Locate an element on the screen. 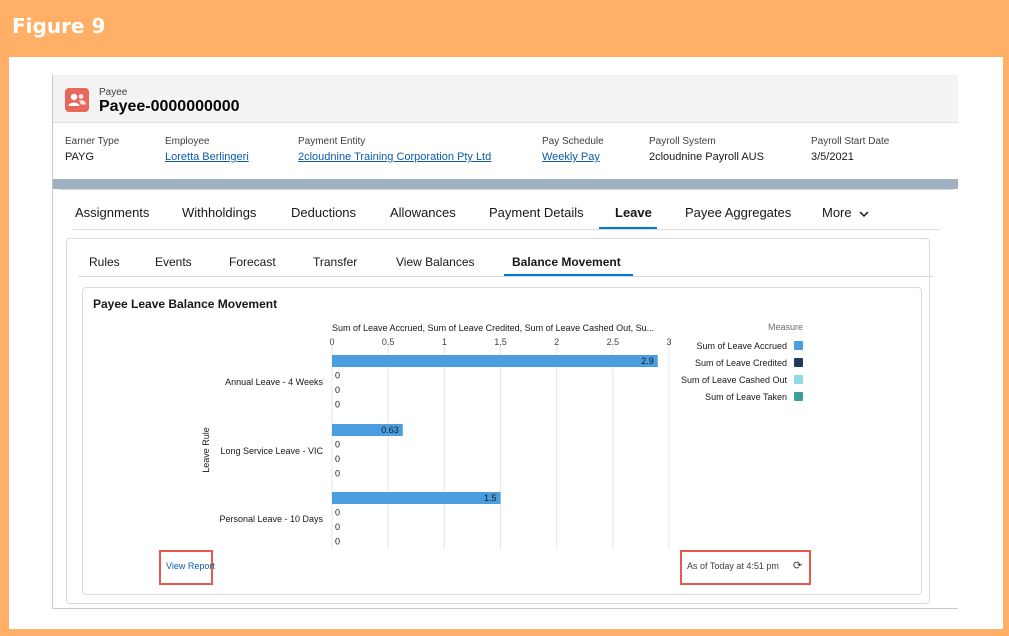 The width and height of the screenshot is (1009, 636). x-tick-label: 1.5 is located at coordinates (500, 342).